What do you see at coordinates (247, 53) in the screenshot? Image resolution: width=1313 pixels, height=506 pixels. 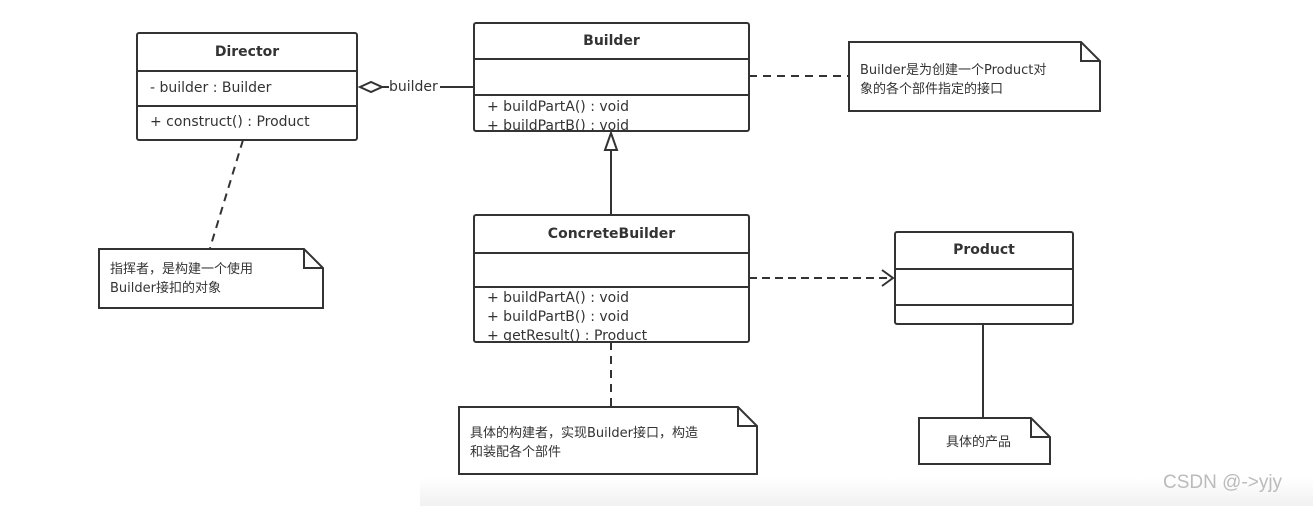 I see `class-name: Director` at bounding box center [247, 53].